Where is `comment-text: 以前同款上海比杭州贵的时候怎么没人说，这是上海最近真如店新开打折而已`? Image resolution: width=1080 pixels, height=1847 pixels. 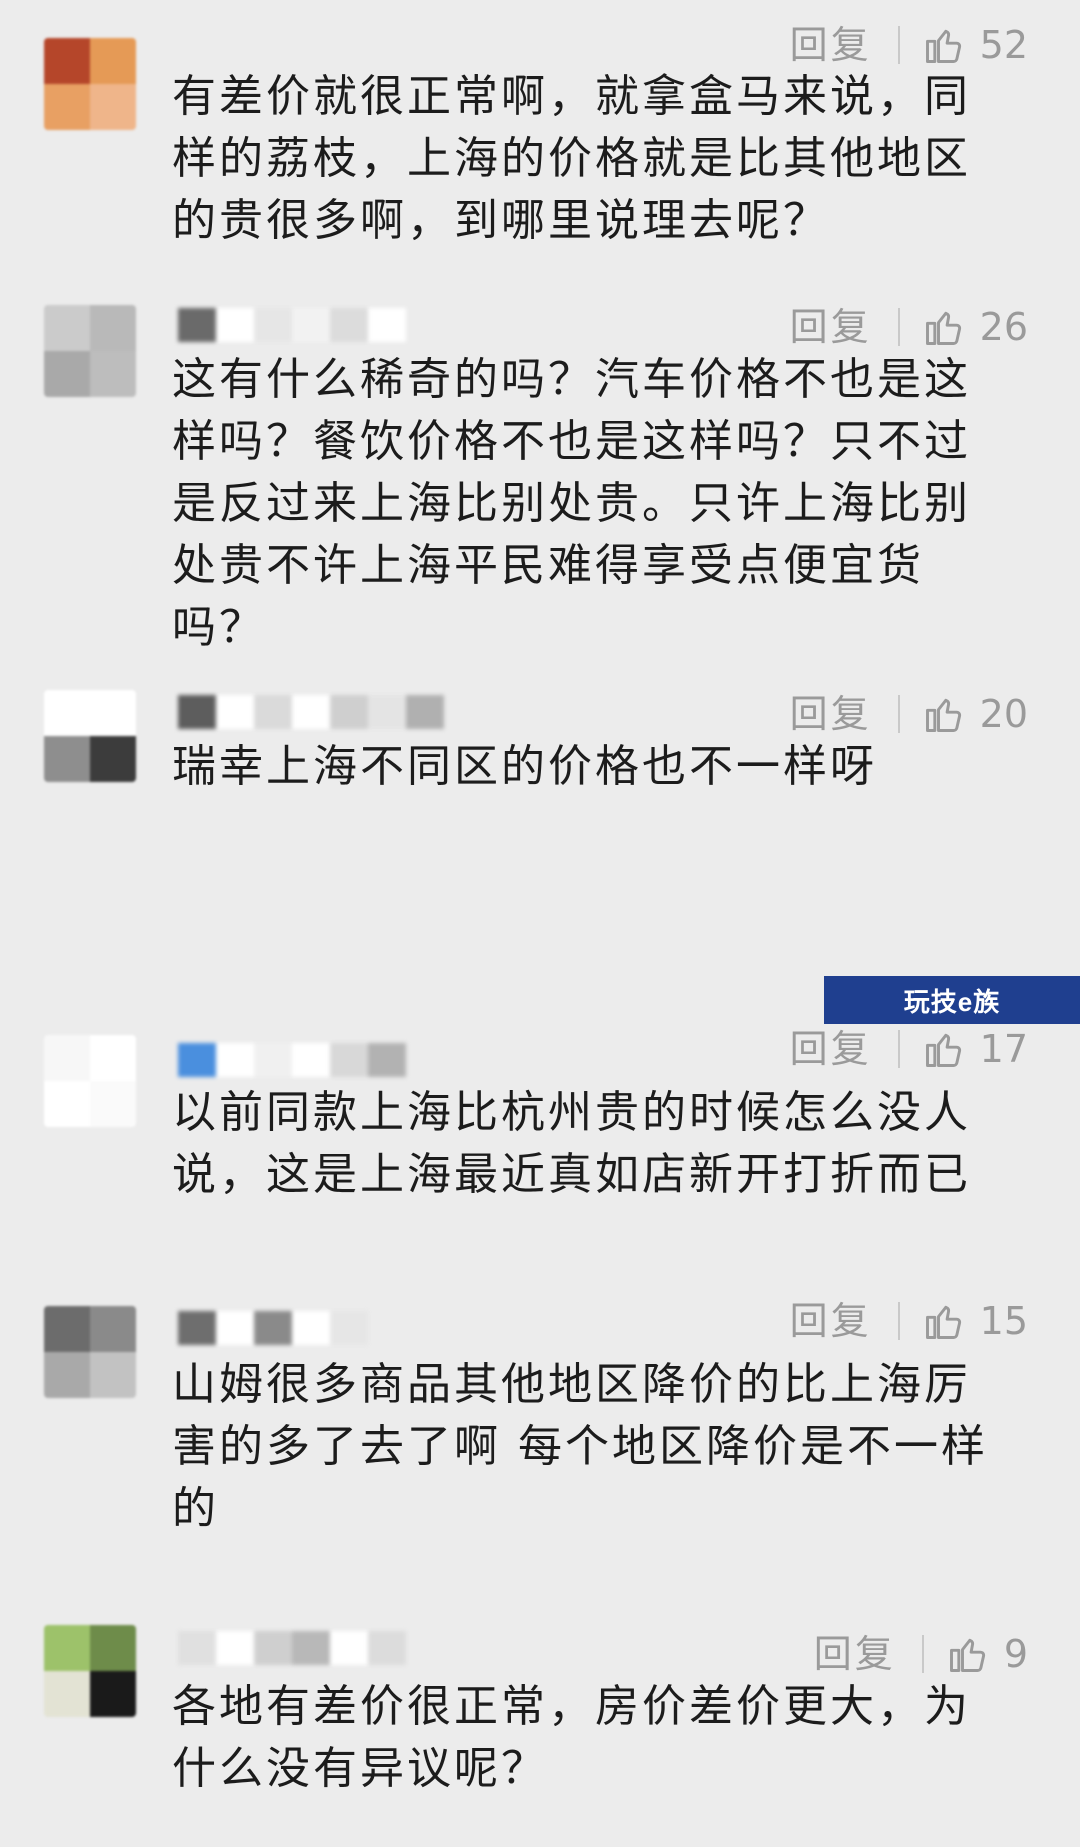
comment-text: 以前同款上海比杭州贵的时候怎么没人说，这是上海最近真如店新开打折而已 is located at coordinates (571, 1143).